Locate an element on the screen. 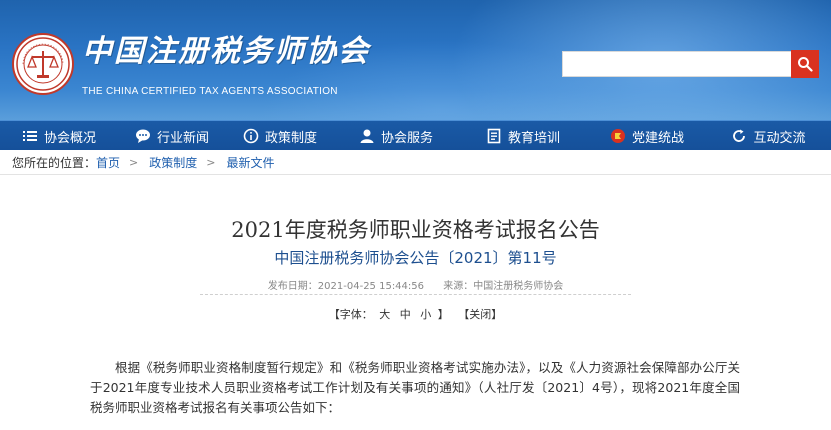 This screenshot has width=831, height=430. font-size-medium-button: 中 is located at coordinates (405, 314).